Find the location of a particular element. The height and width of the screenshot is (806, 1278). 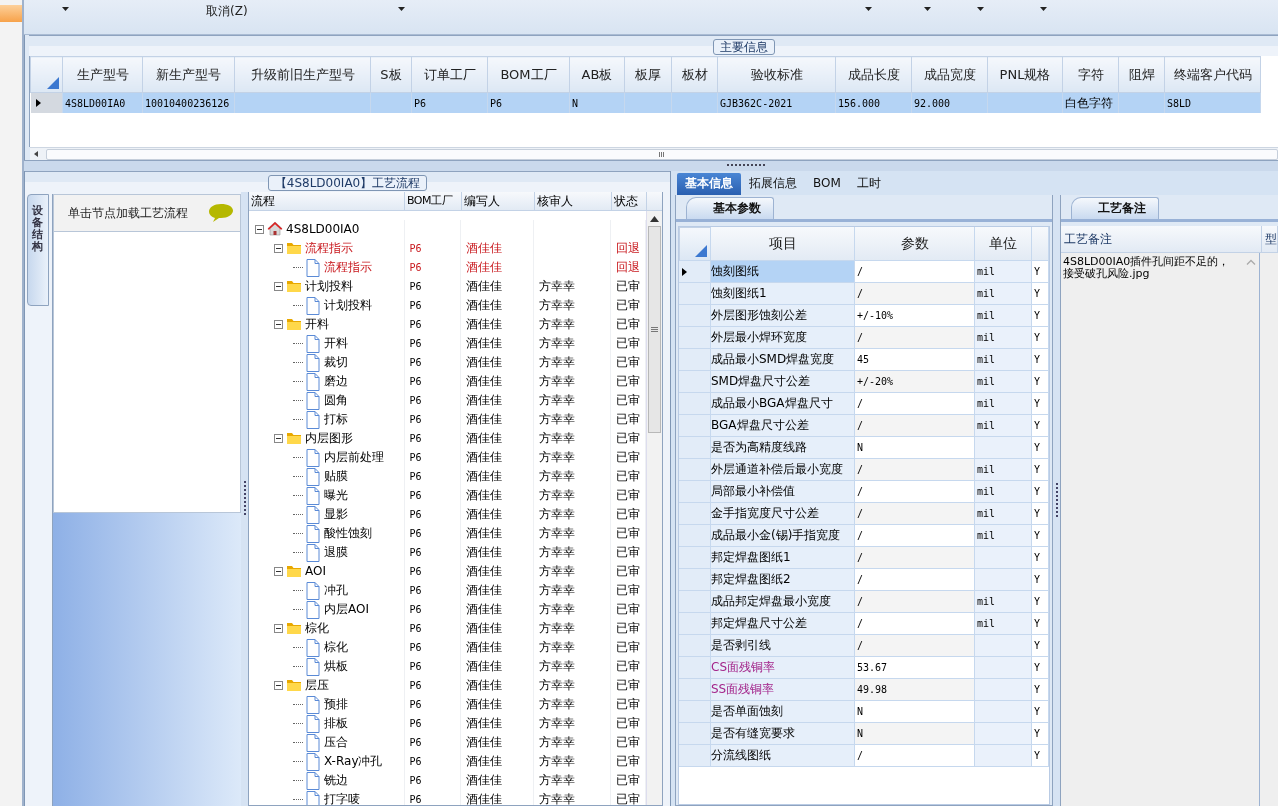

tree-node: 排板 is located at coordinates (336, 723).